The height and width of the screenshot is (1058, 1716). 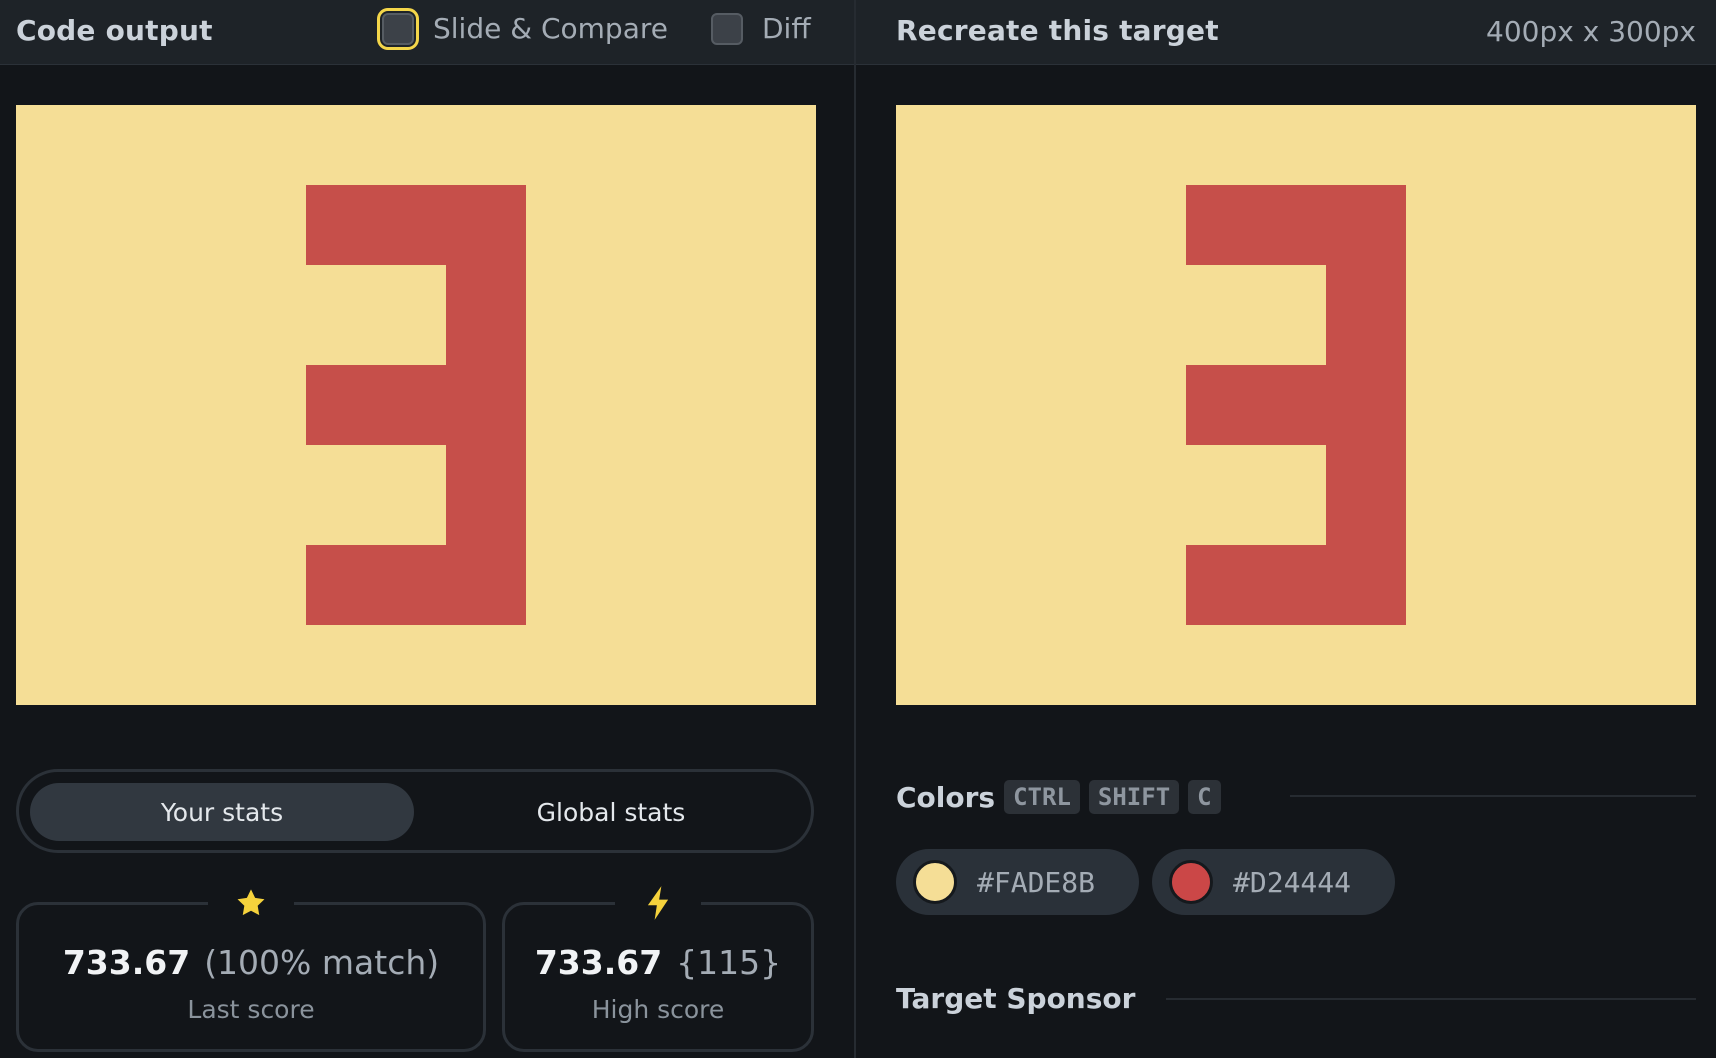 What do you see at coordinates (855, 529) in the screenshot?
I see `panel-divider` at bounding box center [855, 529].